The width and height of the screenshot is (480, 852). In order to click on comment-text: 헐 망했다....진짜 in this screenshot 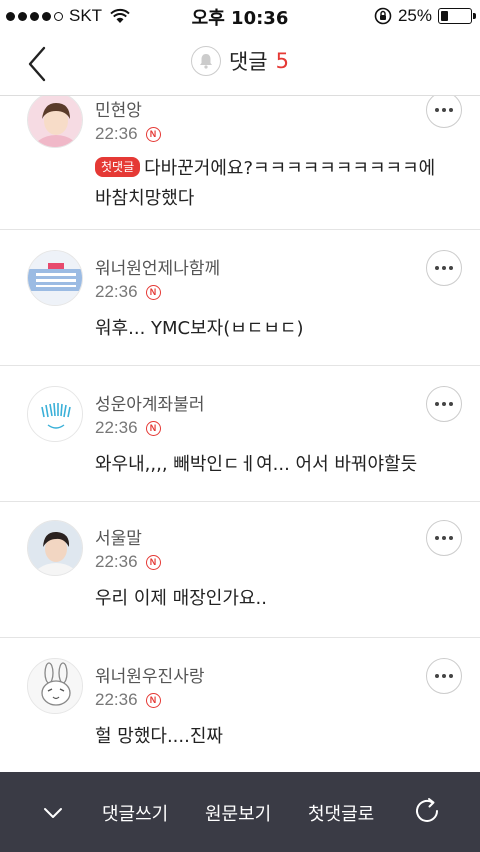, I will do `click(159, 736)`.